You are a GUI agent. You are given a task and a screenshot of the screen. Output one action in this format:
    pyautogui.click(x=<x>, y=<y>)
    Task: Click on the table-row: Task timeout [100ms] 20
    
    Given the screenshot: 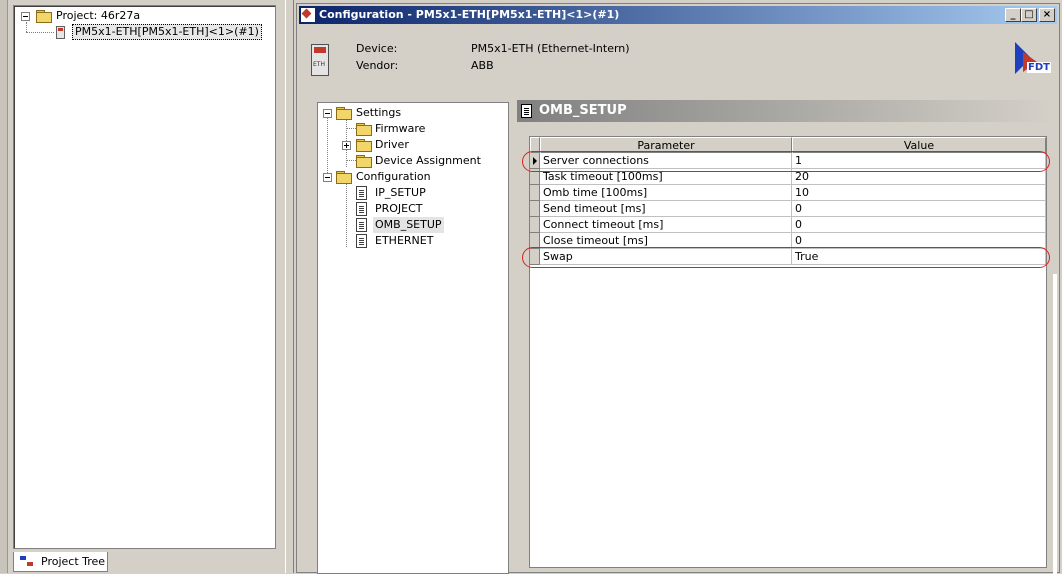 What is the action you would take?
    pyautogui.click(x=788, y=177)
    